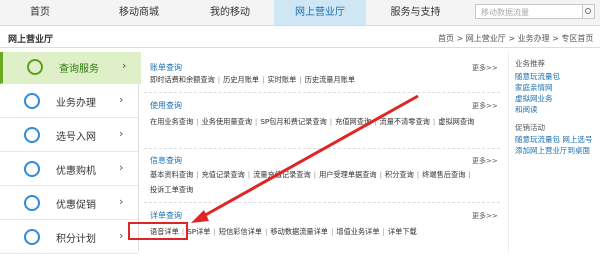  I want to click on recommend-link: 虚拟网业务, so click(534, 98).